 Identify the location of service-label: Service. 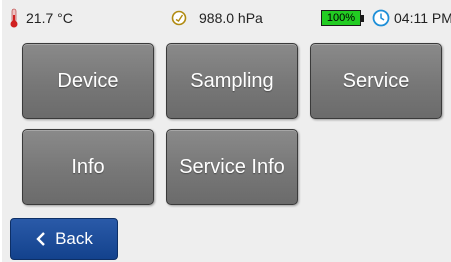
(376, 80).